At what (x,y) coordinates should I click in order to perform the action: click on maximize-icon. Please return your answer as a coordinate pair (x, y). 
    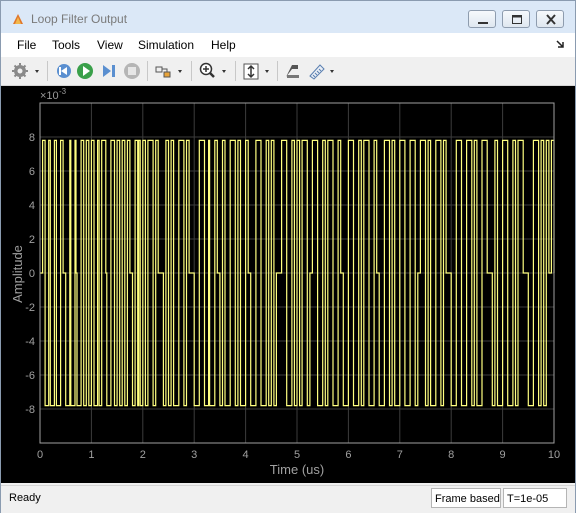
    Looking at the image, I should click on (517, 19).